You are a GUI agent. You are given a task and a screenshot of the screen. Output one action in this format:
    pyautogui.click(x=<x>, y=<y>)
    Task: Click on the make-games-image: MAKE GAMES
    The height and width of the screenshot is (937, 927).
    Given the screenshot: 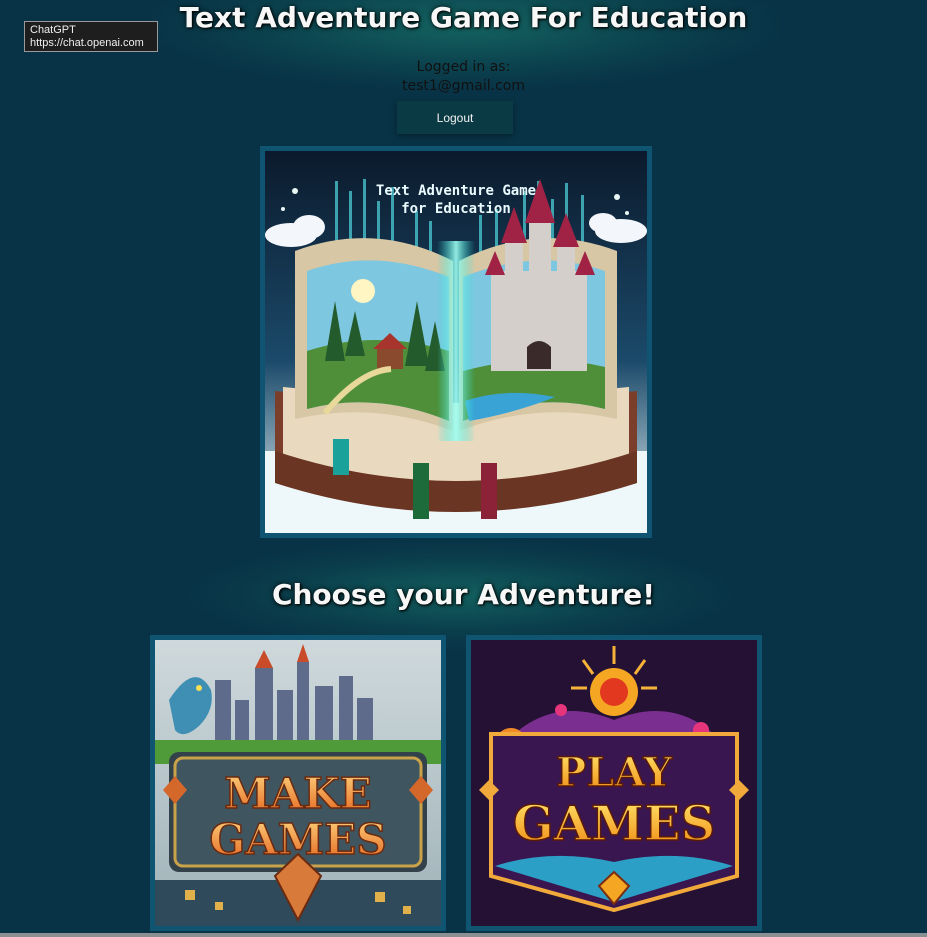 What is the action you would take?
    pyautogui.click(x=298, y=783)
    